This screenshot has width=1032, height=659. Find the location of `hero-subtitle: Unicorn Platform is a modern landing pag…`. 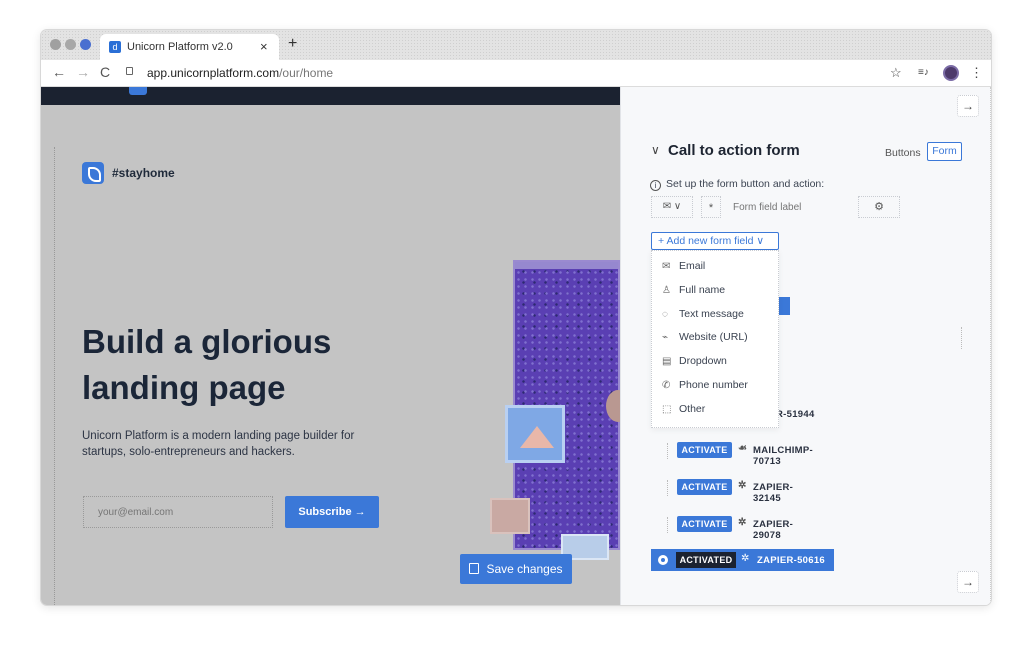

hero-subtitle: Unicorn Platform is a modern landing pag… is located at coordinates (232, 444).